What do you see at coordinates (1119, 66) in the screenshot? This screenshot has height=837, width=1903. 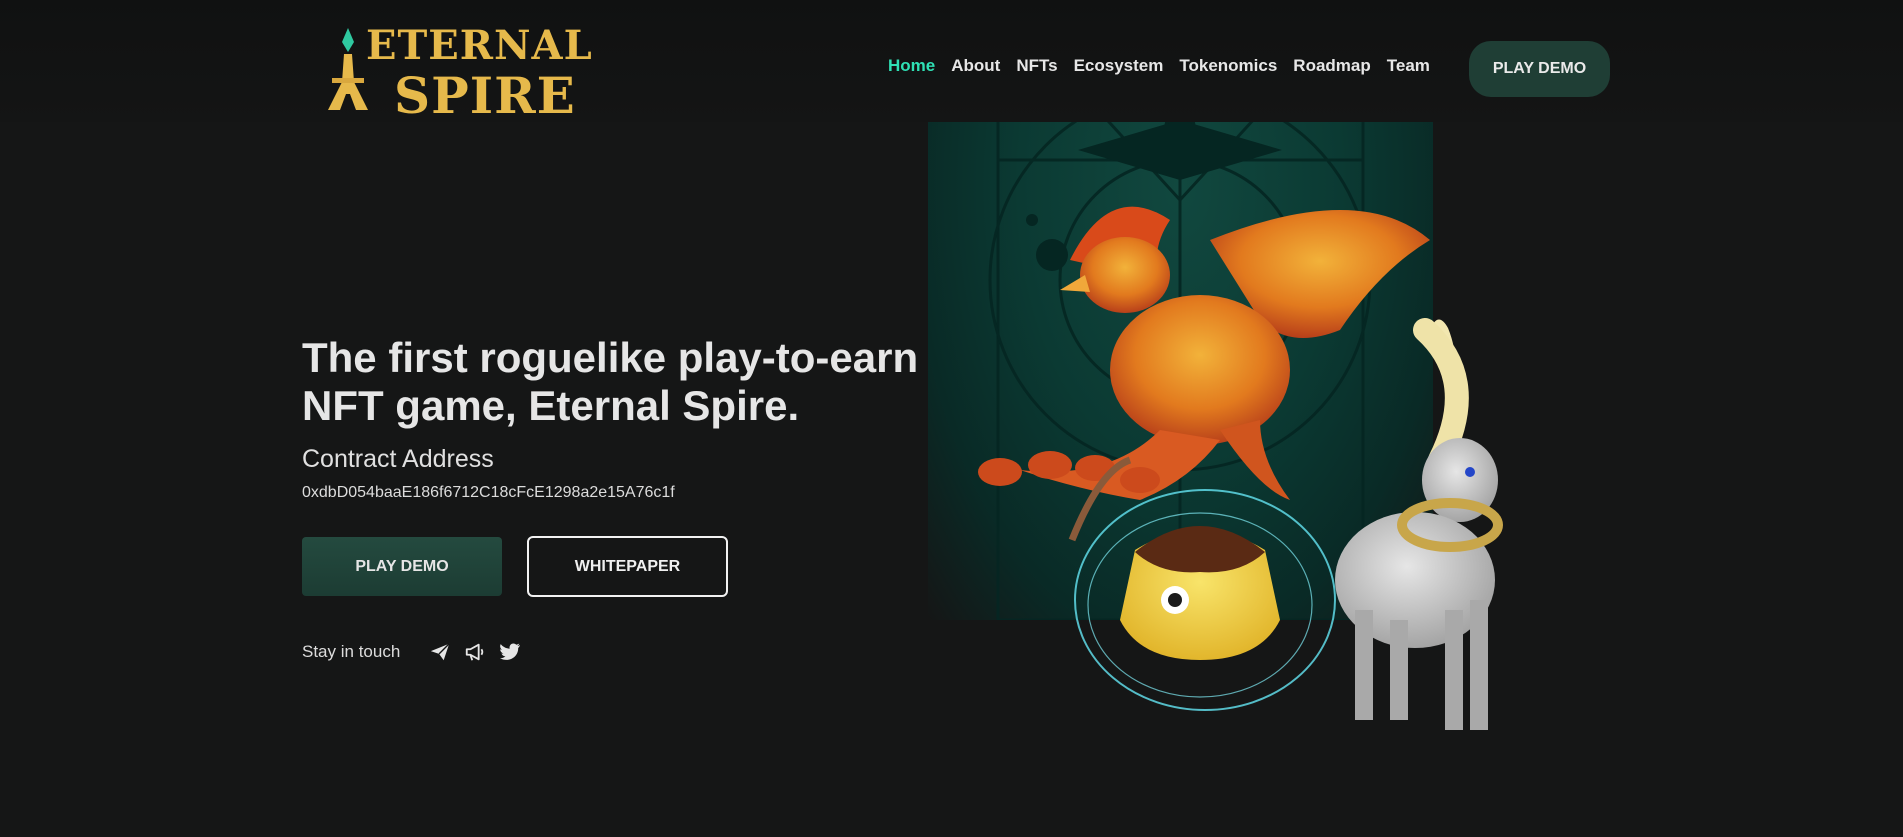 I see `nav-ecosystem: Ecosystem` at bounding box center [1119, 66].